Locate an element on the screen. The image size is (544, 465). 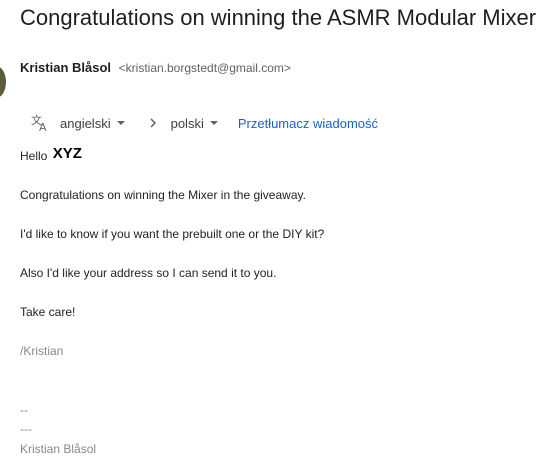
greeting-name: XYZ is located at coordinates (67, 153).